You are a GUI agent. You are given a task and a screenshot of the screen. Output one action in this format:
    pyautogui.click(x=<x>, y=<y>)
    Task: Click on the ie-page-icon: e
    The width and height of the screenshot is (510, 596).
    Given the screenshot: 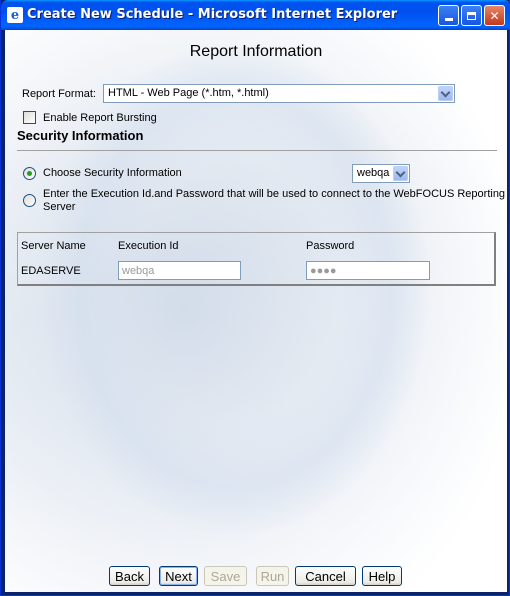 What is the action you would take?
    pyautogui.click(x=15, y=15)
    